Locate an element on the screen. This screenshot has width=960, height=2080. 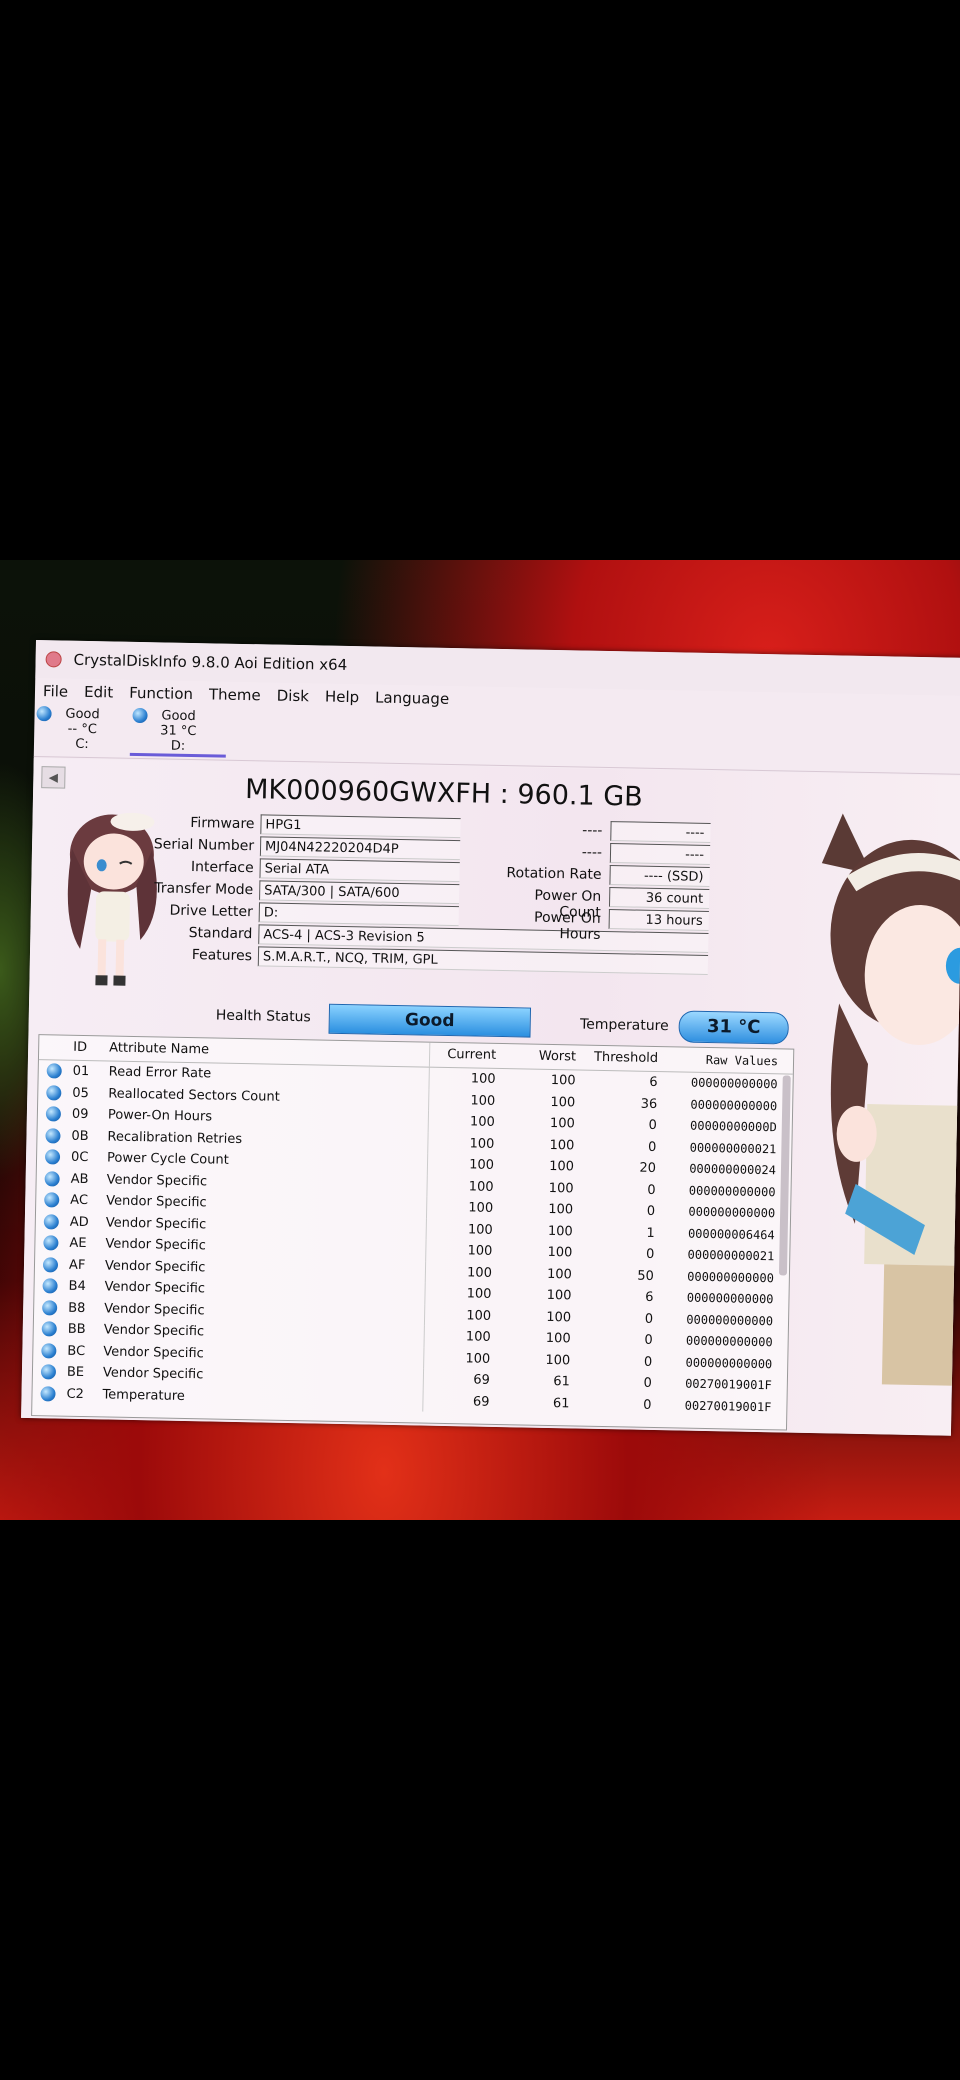
serial-value: MJ04N42220204D4P is located at coordinates (360, 848).